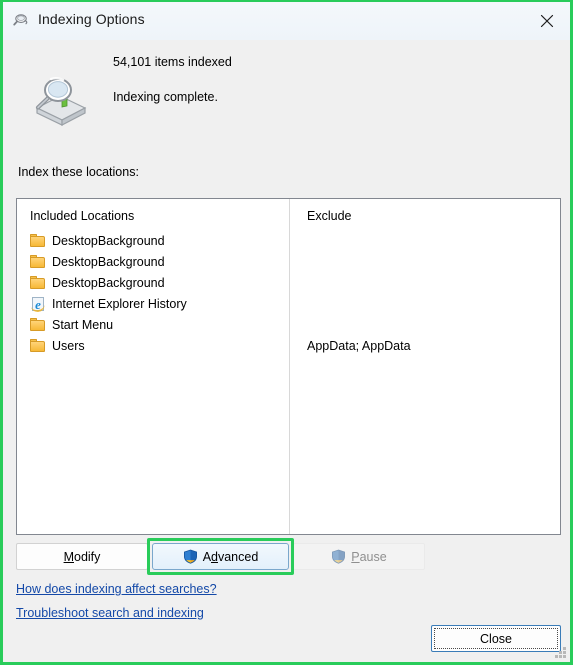  Describe the element at coordinates (172, 62) in the screenshot. I see `items-indexed-text: 54,101 items indexed` at that location.